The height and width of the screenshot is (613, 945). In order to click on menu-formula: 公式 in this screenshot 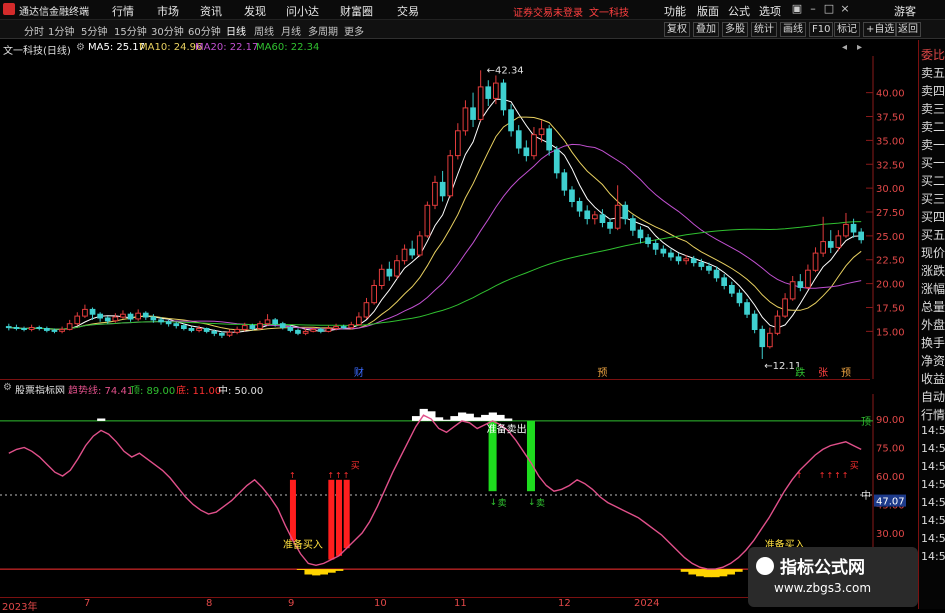, I will do `click(739, 11)`.